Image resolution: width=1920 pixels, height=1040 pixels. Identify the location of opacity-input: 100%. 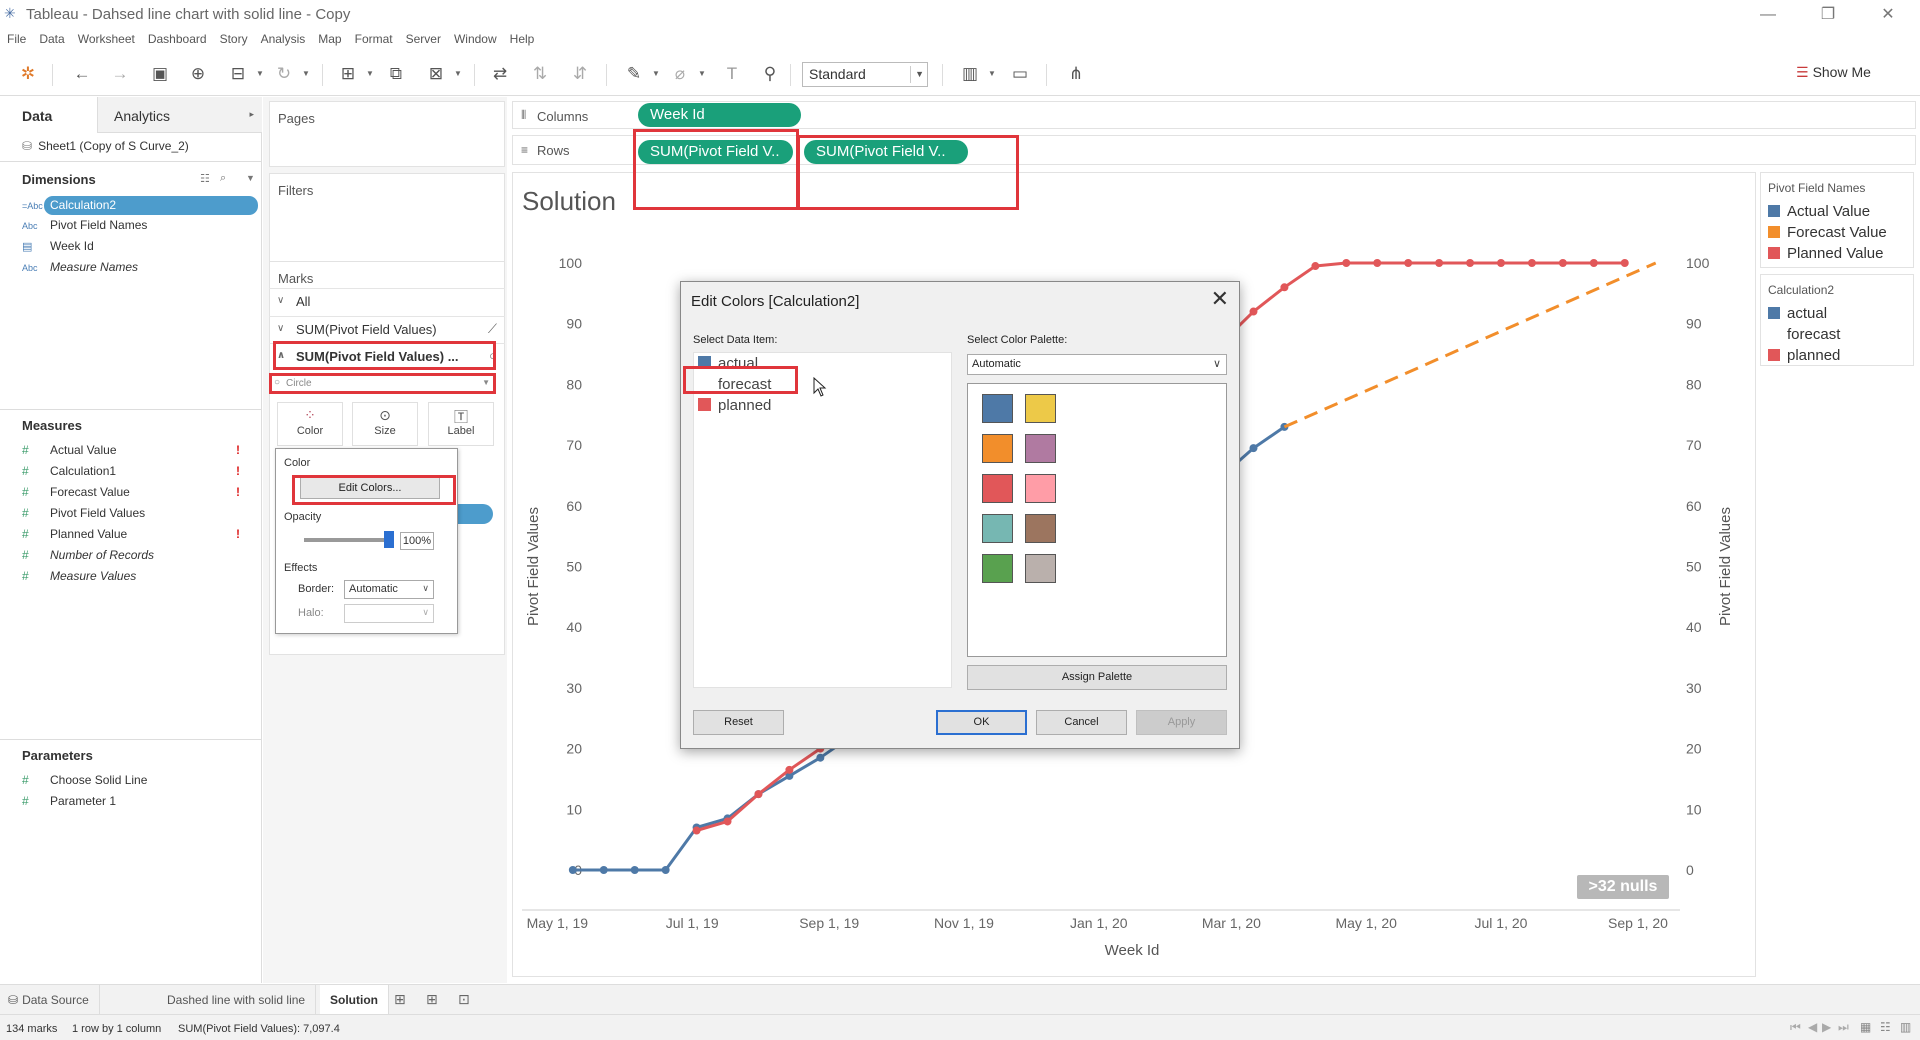
(417, 541).